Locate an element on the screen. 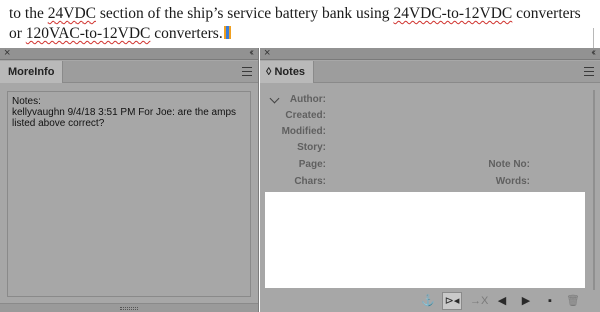 The width and height of the screenshot is (600, 312). misspelled-word: 24VDC is located at coordinates (71, 13).